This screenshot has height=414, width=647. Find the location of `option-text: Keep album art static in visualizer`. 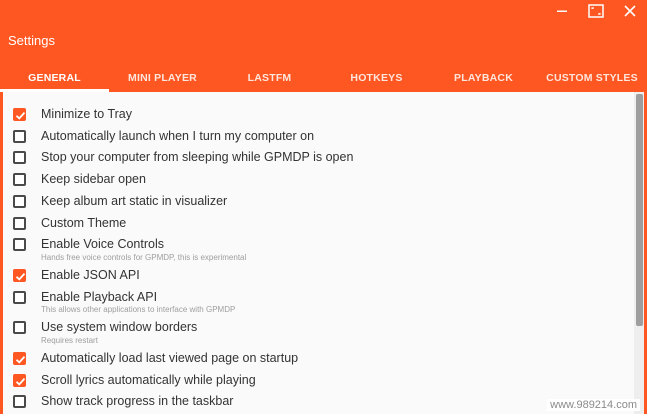

option-text: Keep album art static in visualizer is located at coordinates (134, 202).